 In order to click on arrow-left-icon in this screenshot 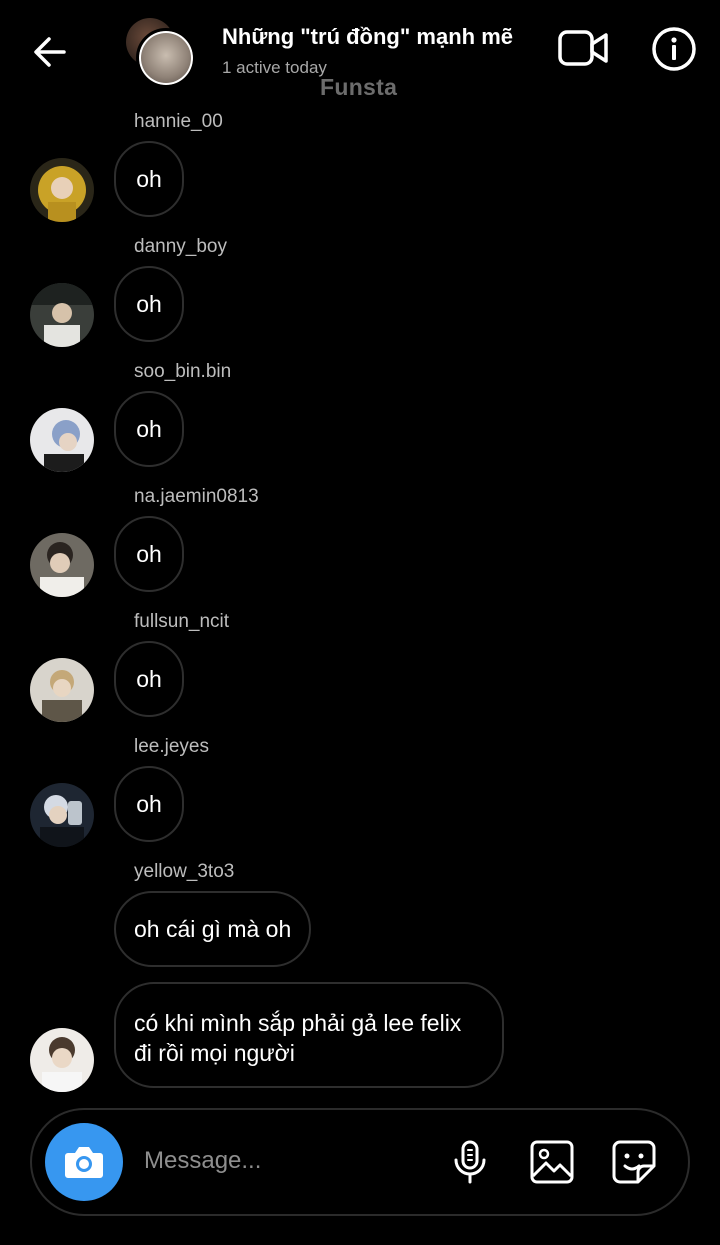, I will do `click(50, 52)`.